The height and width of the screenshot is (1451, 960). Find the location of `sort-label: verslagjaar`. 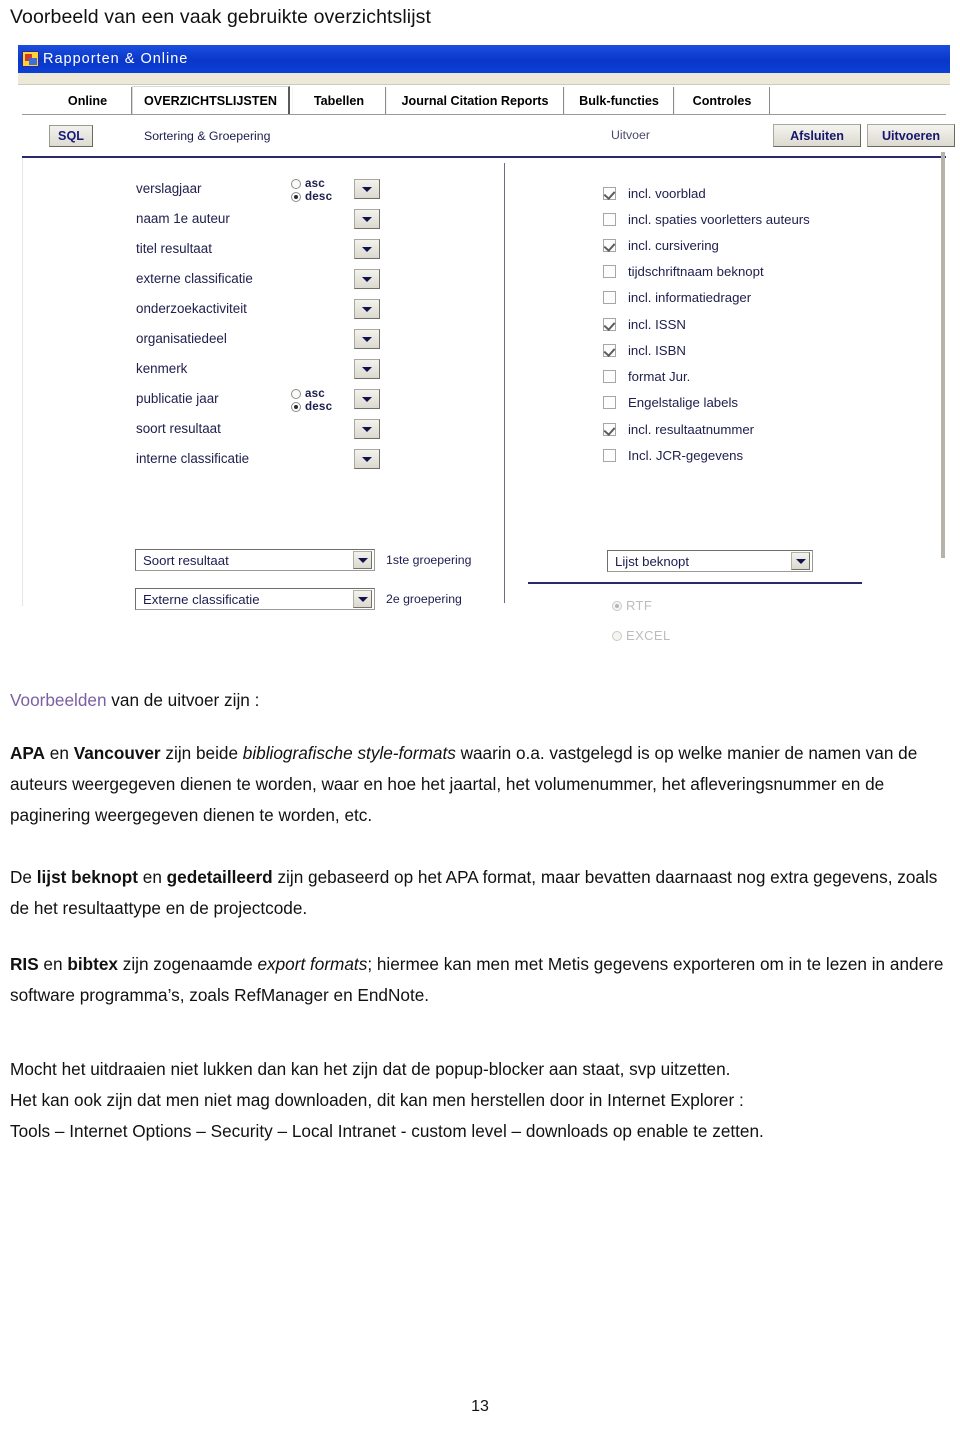

sort-label: verslagjaar is located at coordinates (169, 188).